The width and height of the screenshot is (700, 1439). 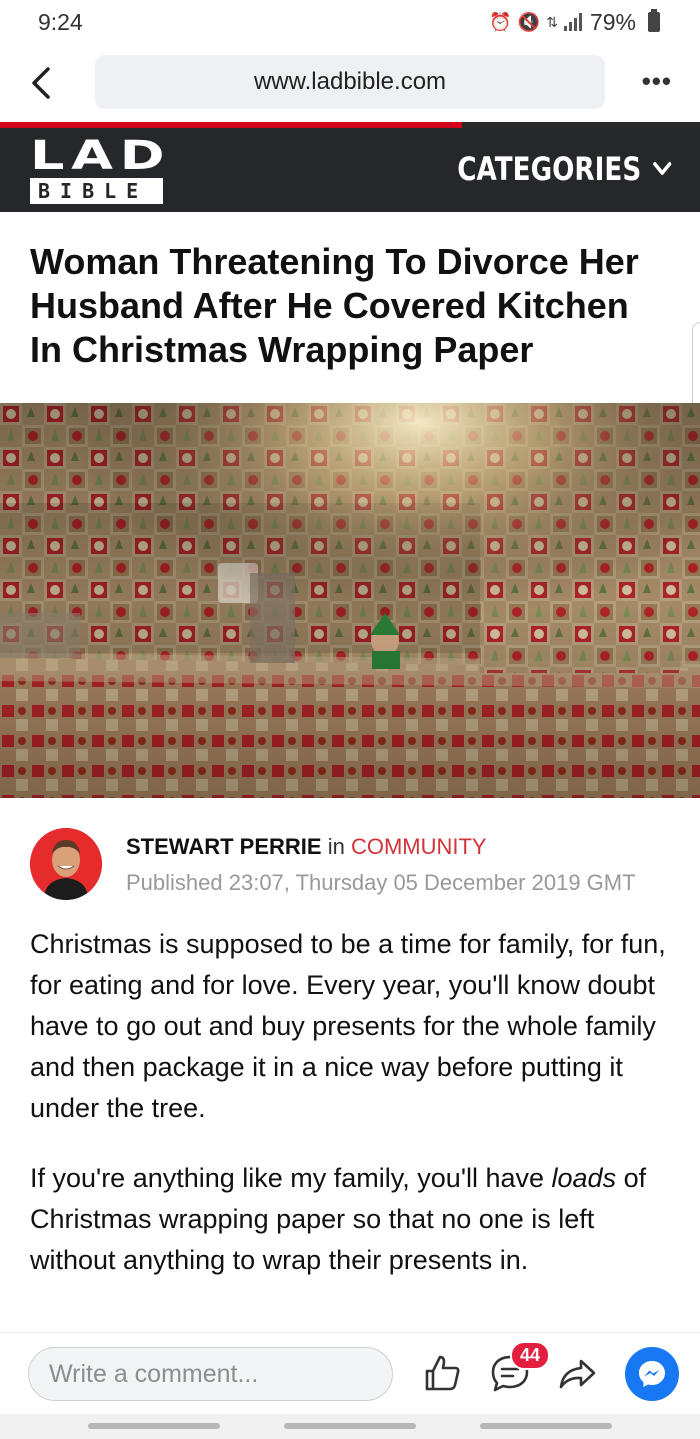 I want to click on categories-menu-button: CATEGORIES, so click(x=564, y=169).